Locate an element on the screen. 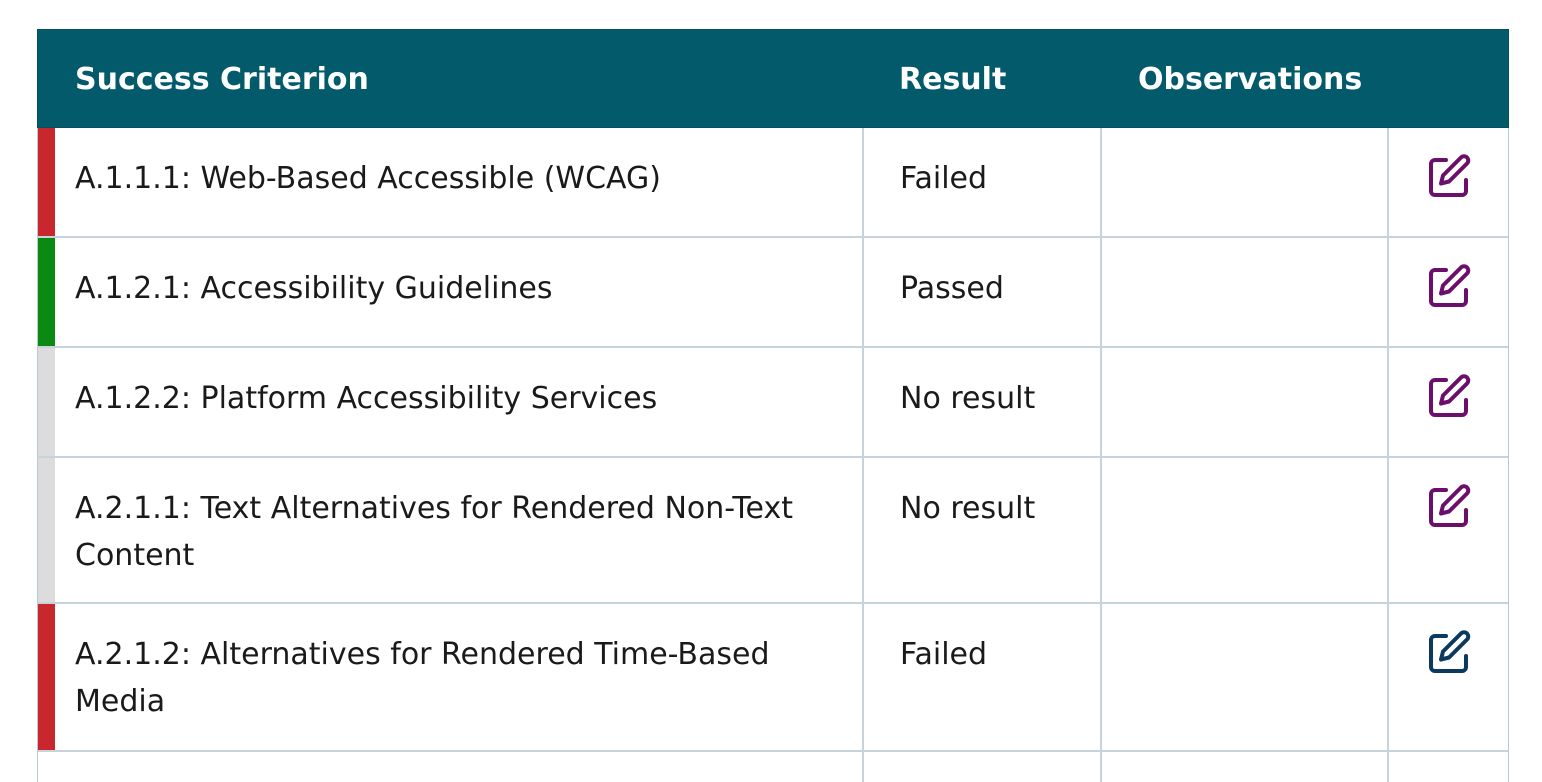 Image resolution: width=1542 pixels, height=782 pixels. criterion-cell: A.1.2.1: Accessibility Guidelines is located at coordinates (458, 292).